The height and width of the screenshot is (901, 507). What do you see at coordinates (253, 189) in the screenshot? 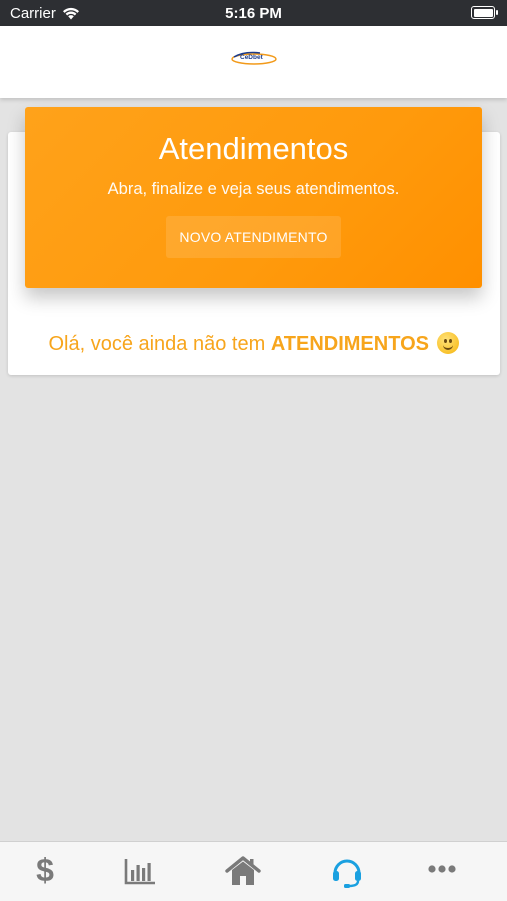
I see `page-subtitle: Abra, finalize e veja seus atendimentos.` at bounding box center [253, 189].